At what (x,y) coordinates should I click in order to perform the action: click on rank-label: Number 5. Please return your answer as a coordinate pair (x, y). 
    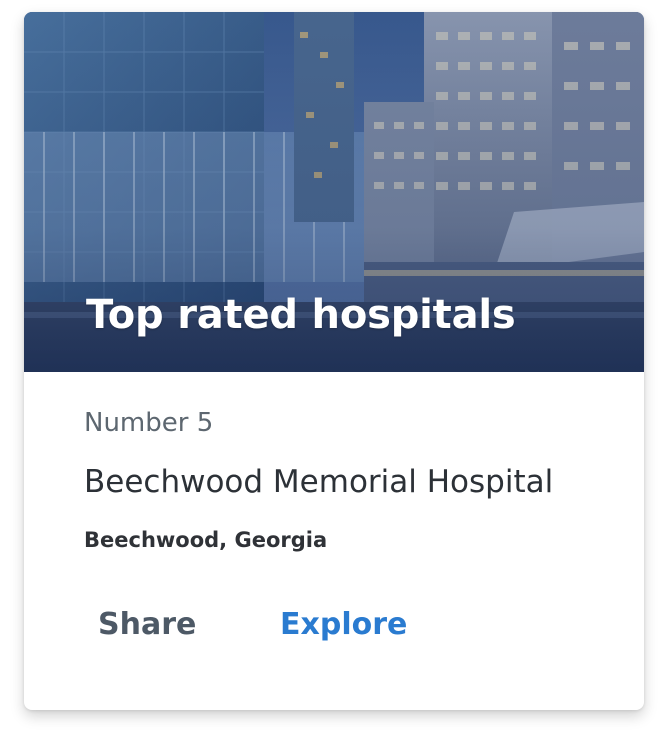
    Looking at the image, I should click on (149, 423).